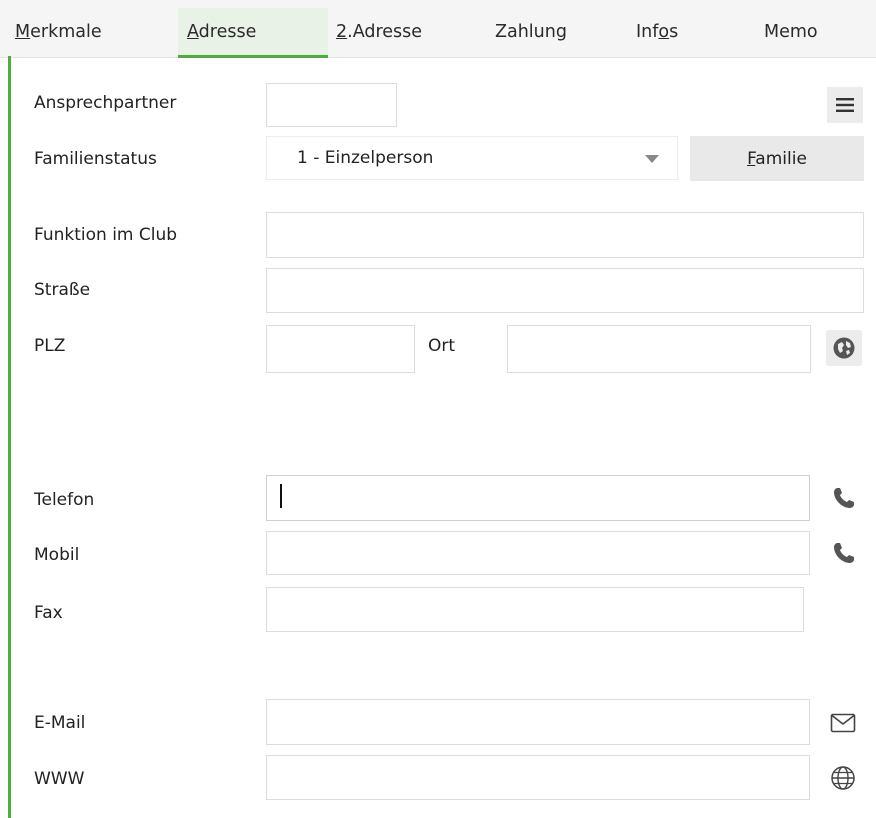 This screenshot has width=876, height=818. I want to click on fax-input, so click(535, 609).